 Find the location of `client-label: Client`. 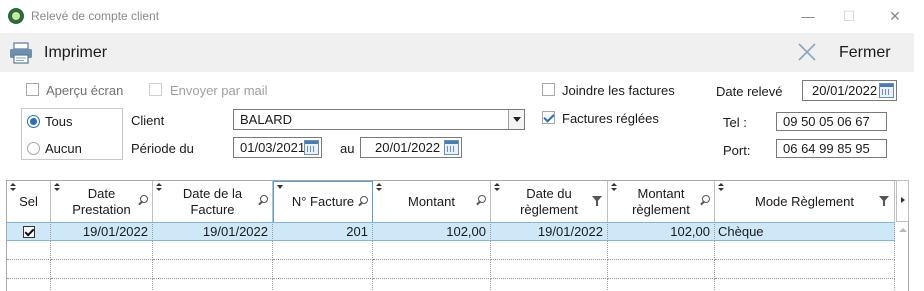

client-label: Client is located at coordinates (148, 120).